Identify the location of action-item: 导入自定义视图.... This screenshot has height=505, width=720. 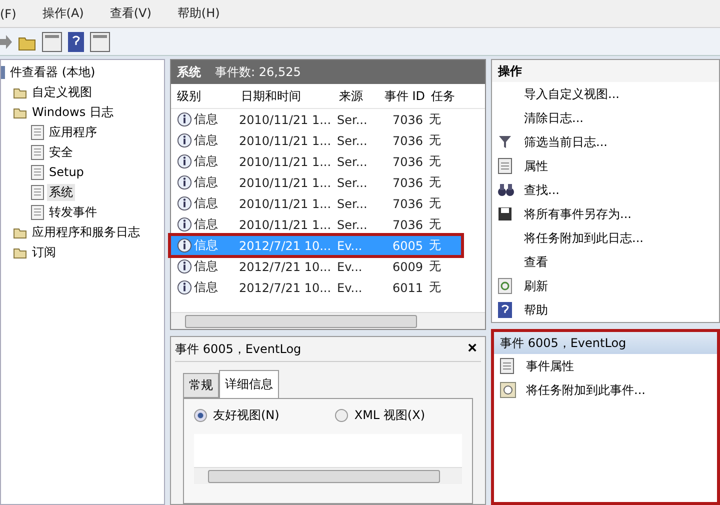
(605, 94).